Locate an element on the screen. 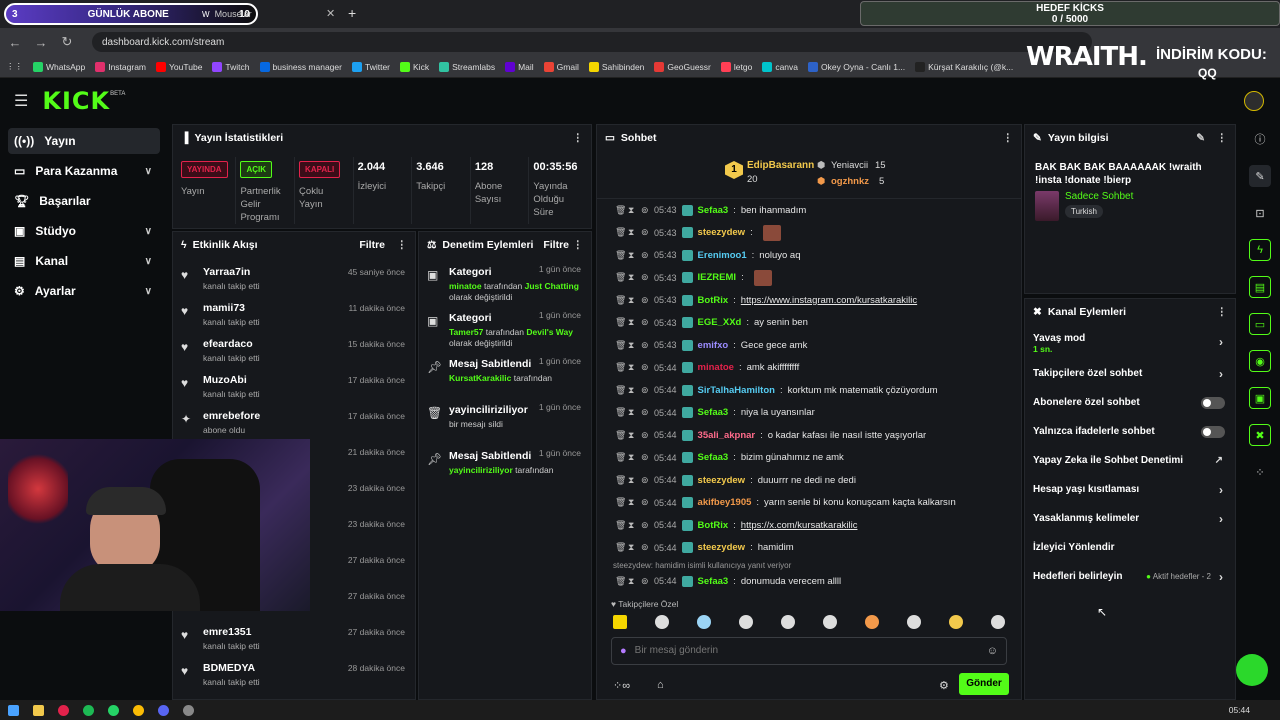  category-name: Sadece Sohbet is located at coordinates (1099, 196).